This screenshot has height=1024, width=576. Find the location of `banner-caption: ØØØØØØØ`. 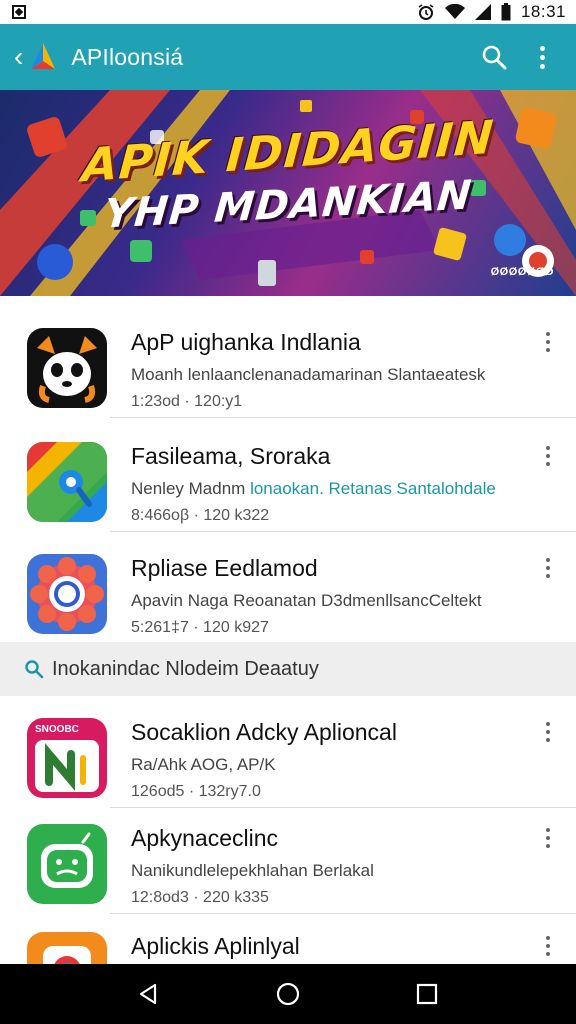

banner-caption: ØØØØØØØ is located at coordinates (522, 272).